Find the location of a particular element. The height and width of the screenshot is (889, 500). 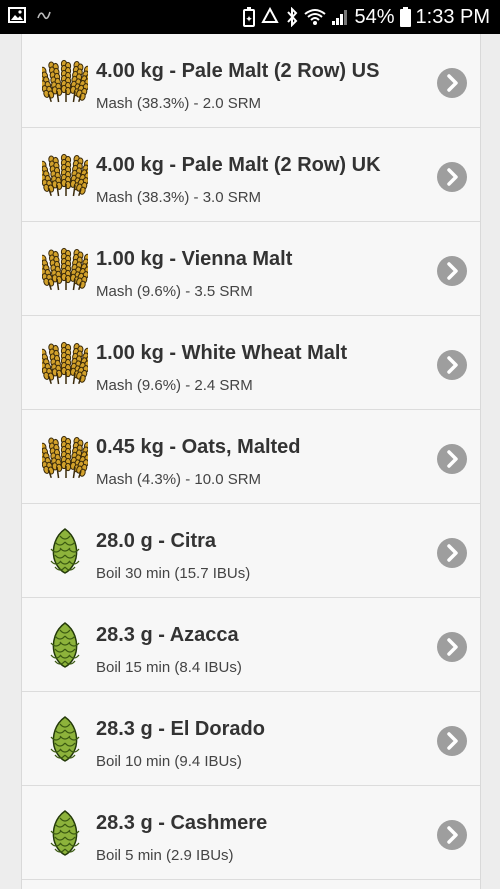

ingredient-row-hop: 28.3 g - Azacca Boil 15 min (8.4 IBUs) is located at coordinates (251, 645).